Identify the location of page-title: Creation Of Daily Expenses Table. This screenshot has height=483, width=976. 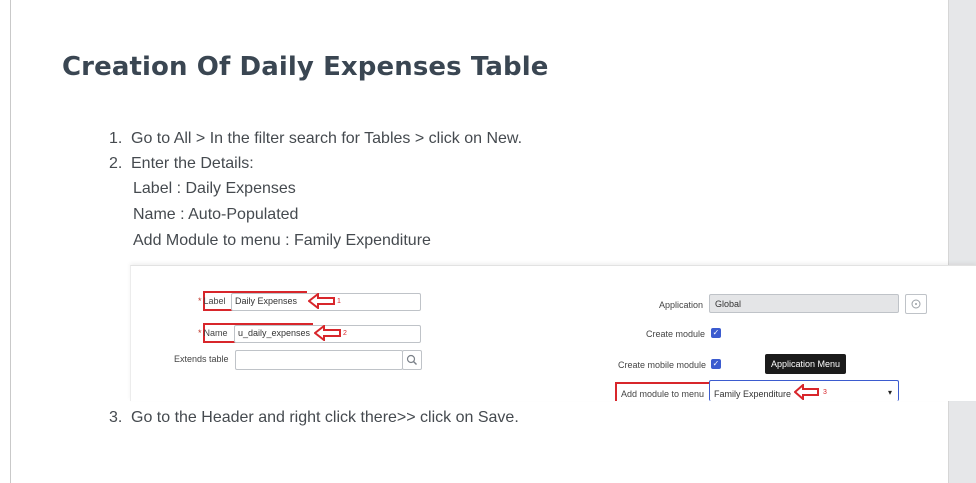
(305, 67).